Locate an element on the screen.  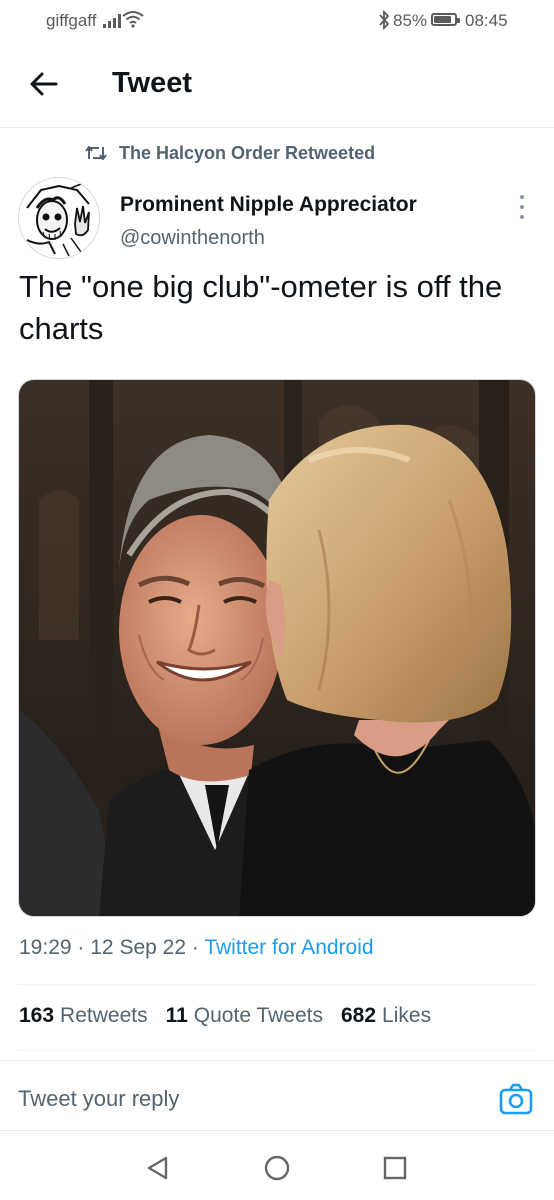
battery-icon is located at coordinates (445, 19).